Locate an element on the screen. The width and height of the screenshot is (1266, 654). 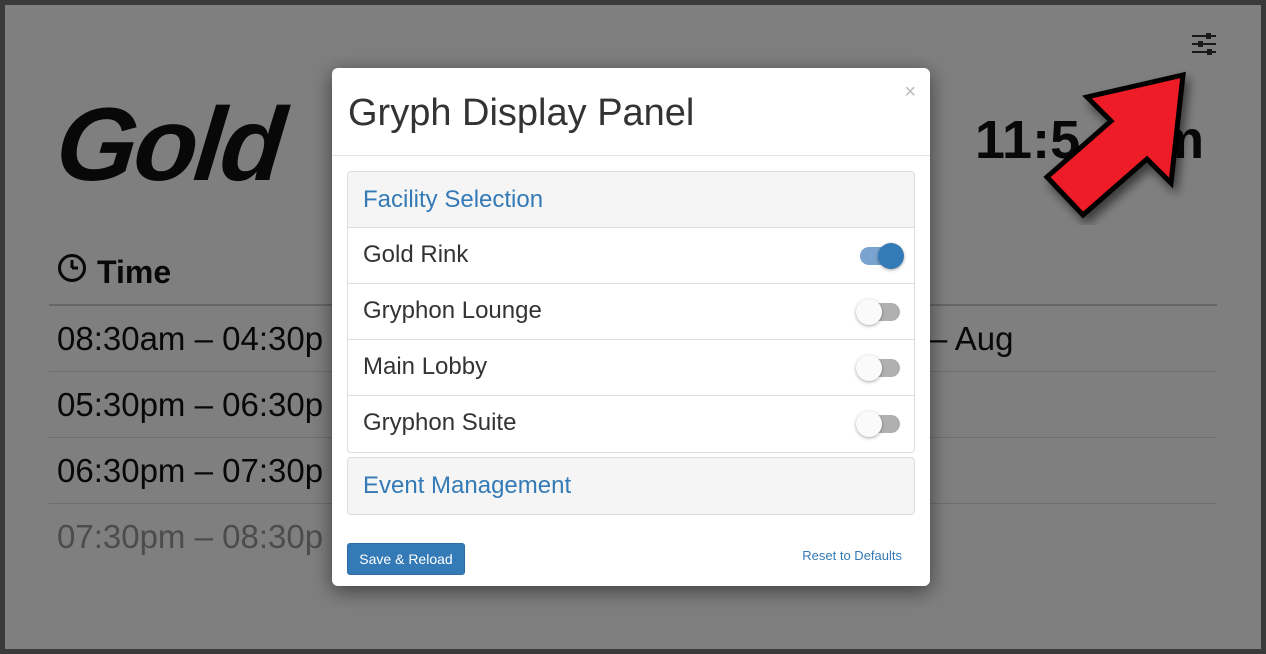
facility-label: Gryphon Suite is located at coordinates (440, 422).